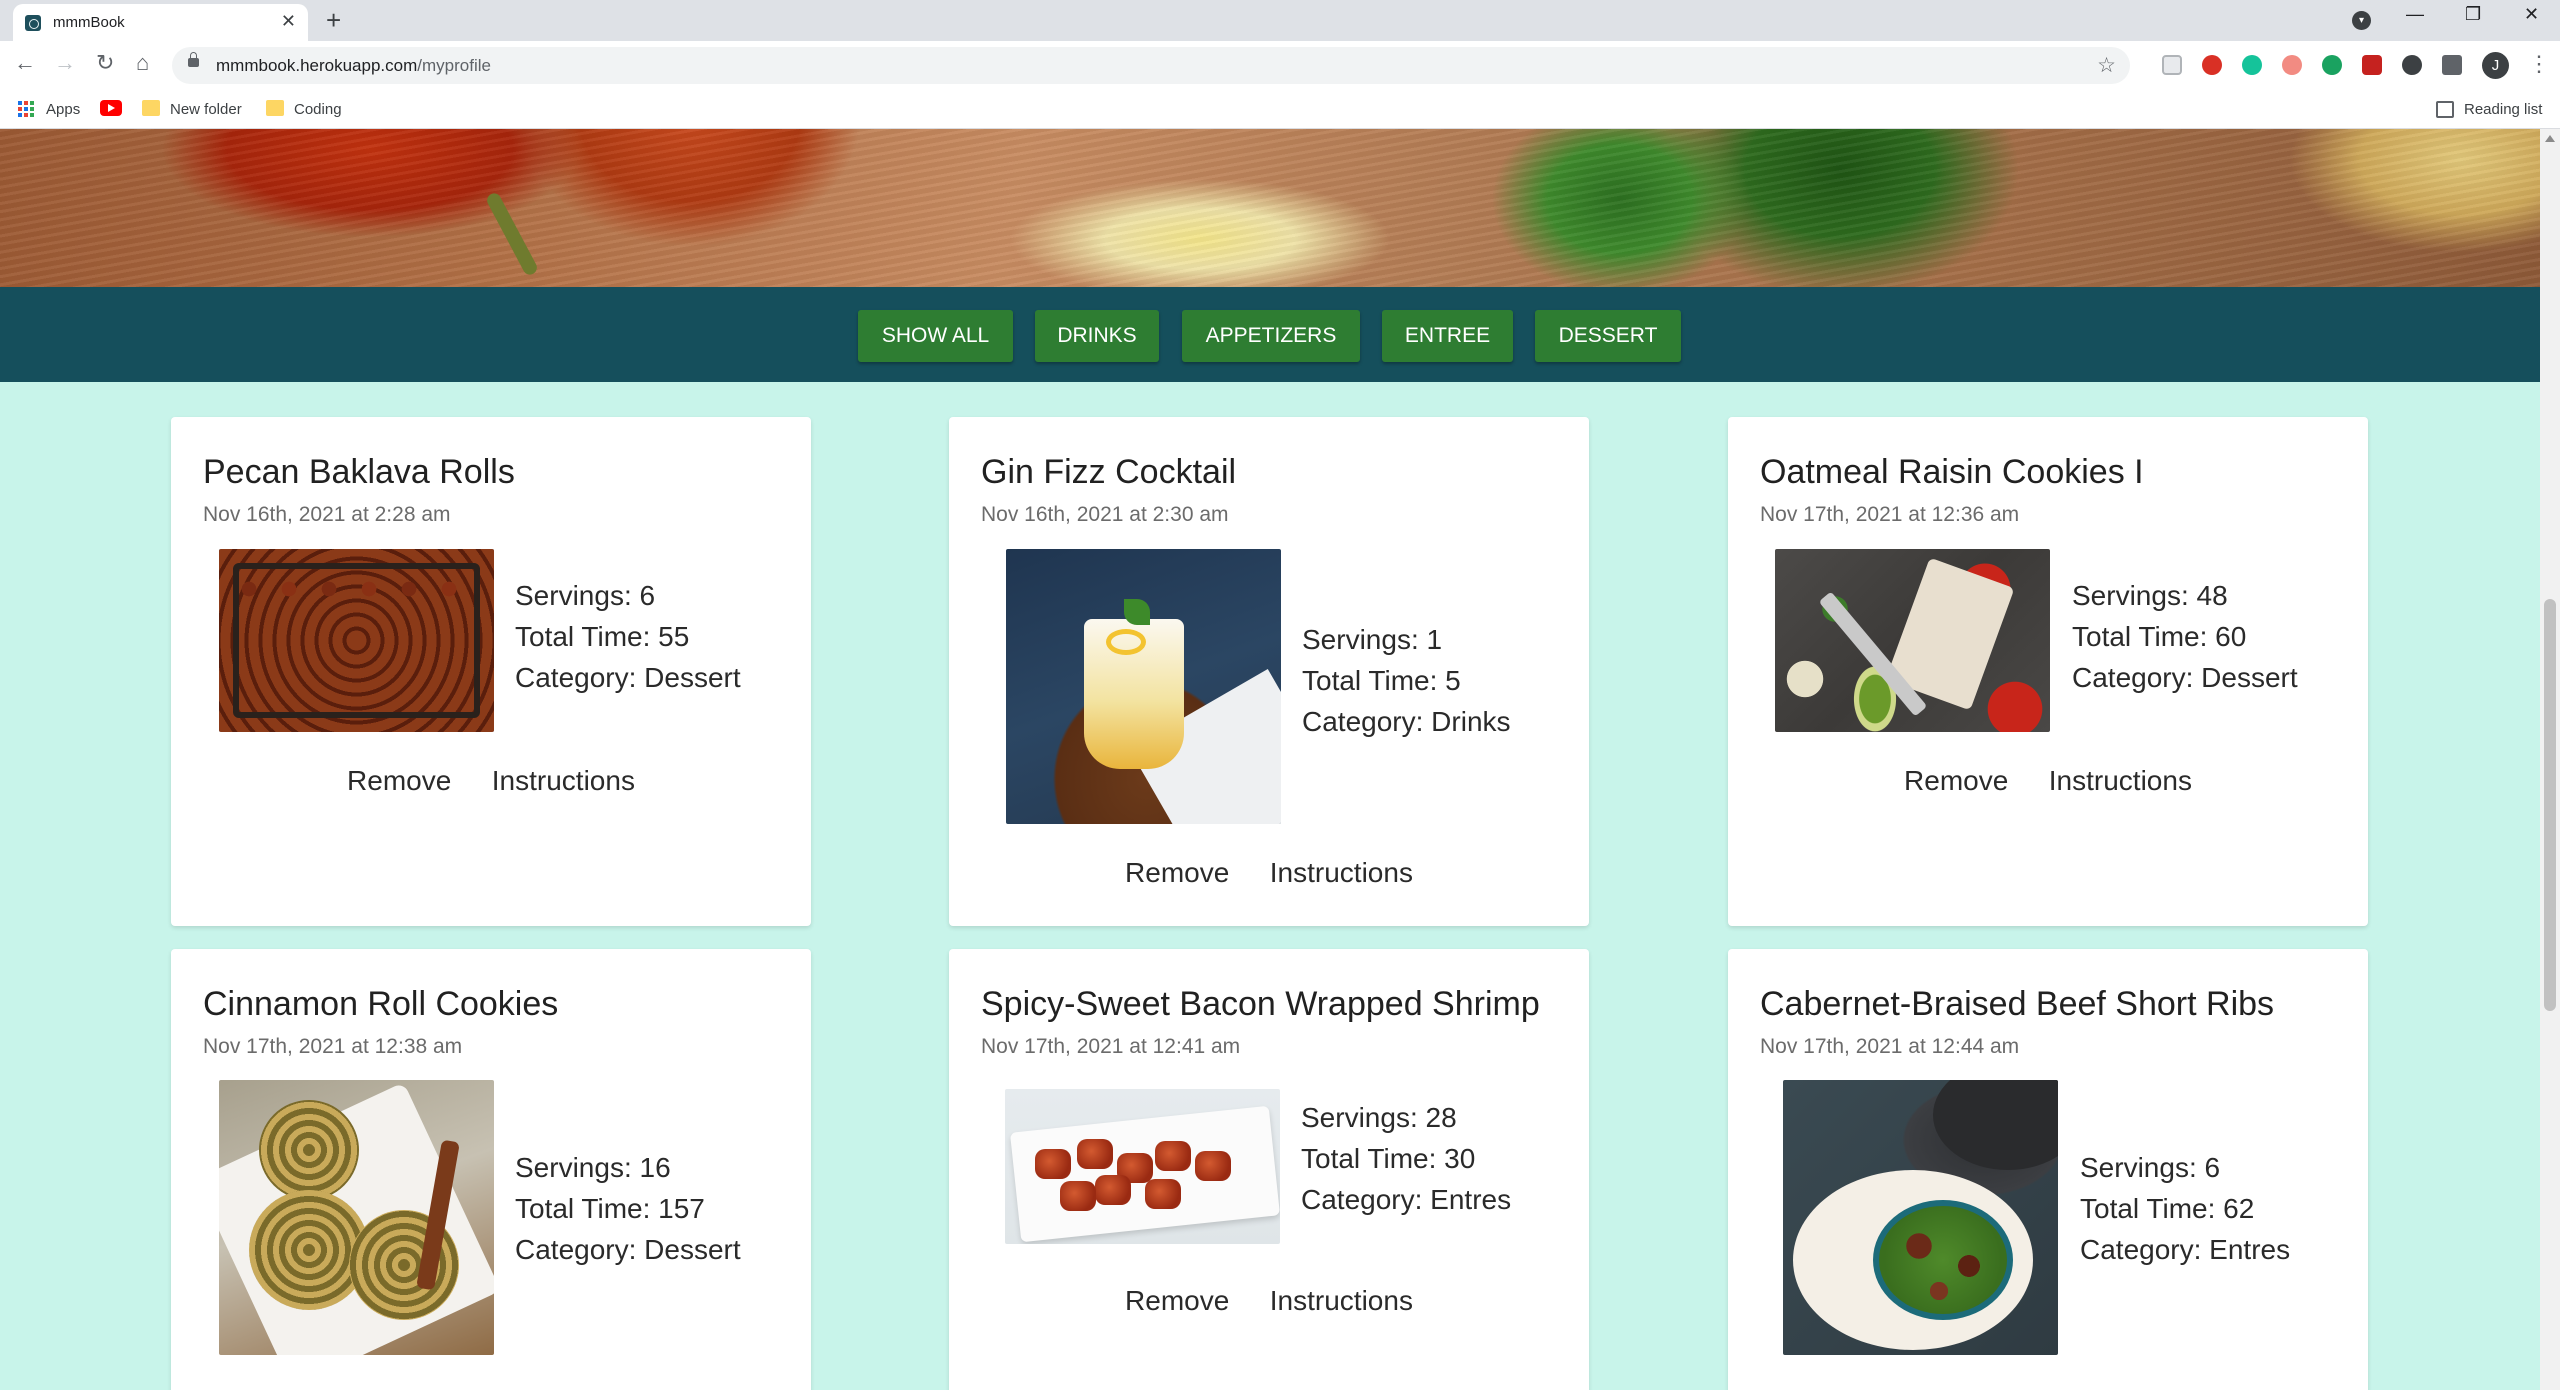 This screenshot has height=1390, width=2560. What do you see at coordinates (1608, 336) in the screenshot?
I see `filter-dessert-button: DESSERT` at bounding box center [1608, 336].